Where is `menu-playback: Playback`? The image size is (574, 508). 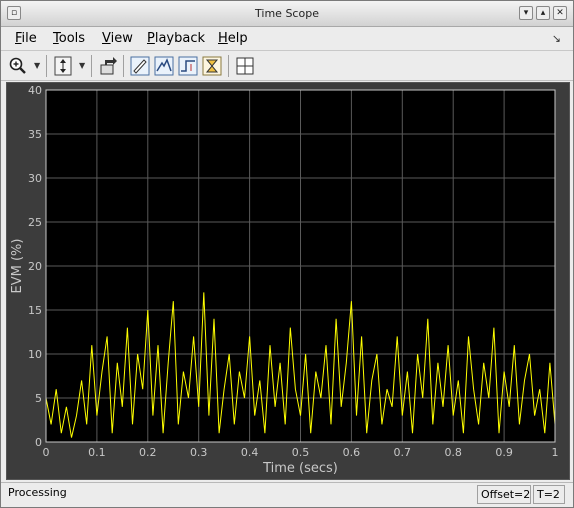
menu-playback: Playback is located at coordinates (176, 38).